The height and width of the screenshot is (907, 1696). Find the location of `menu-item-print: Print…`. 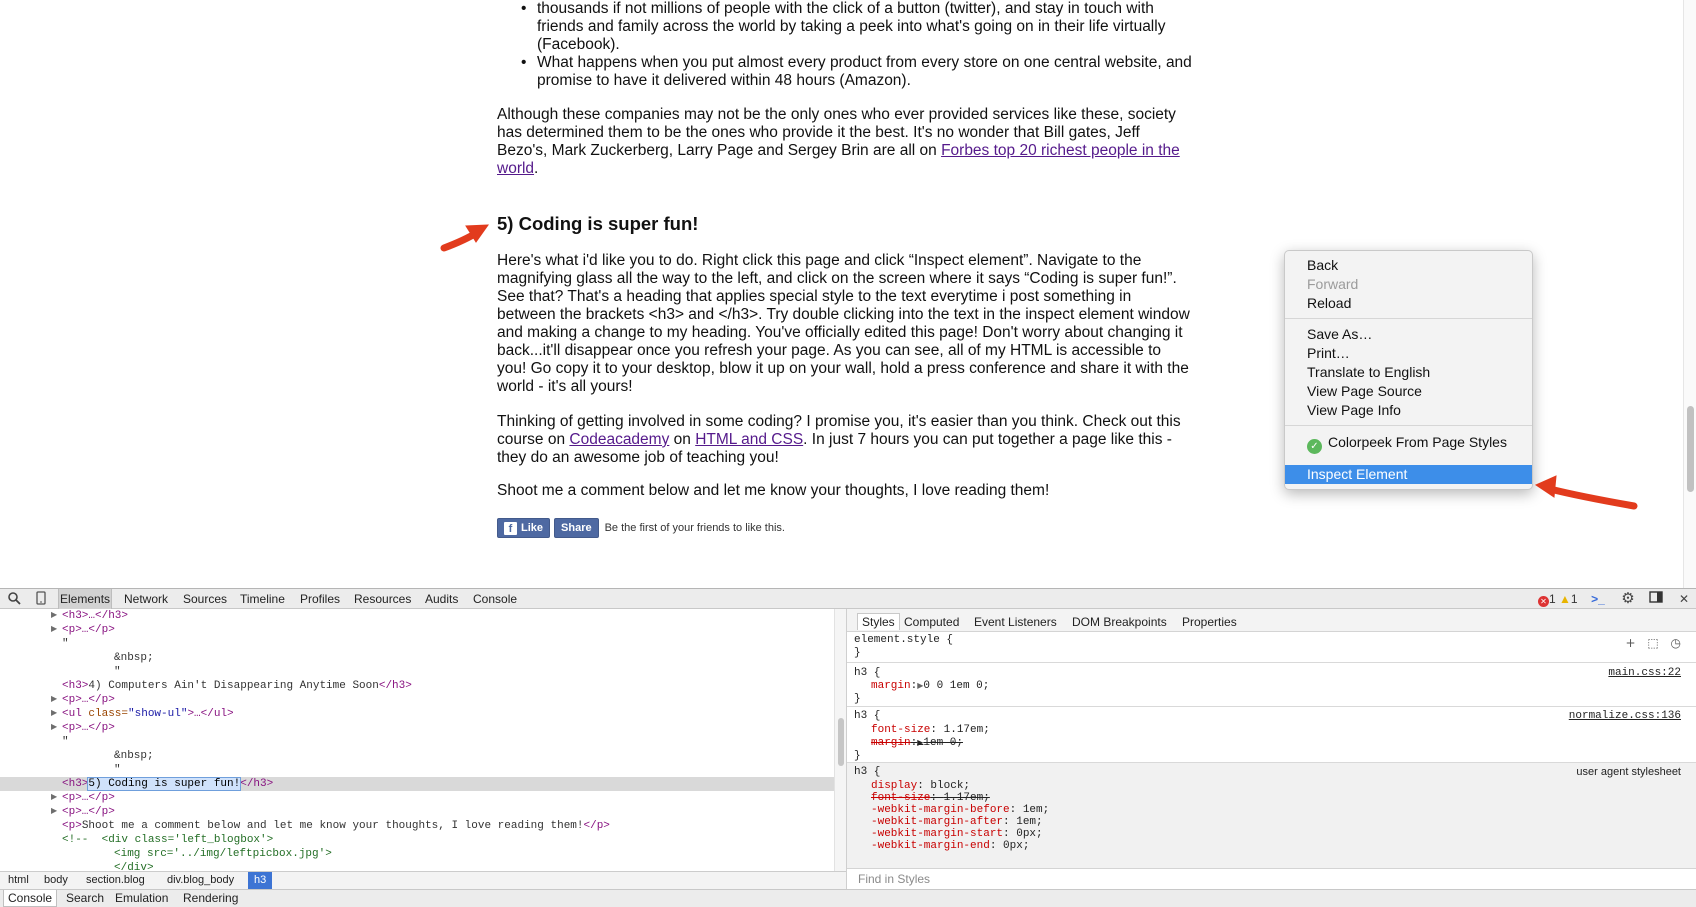

menu-item-print: Print… is located at coordinates (1408, 353).